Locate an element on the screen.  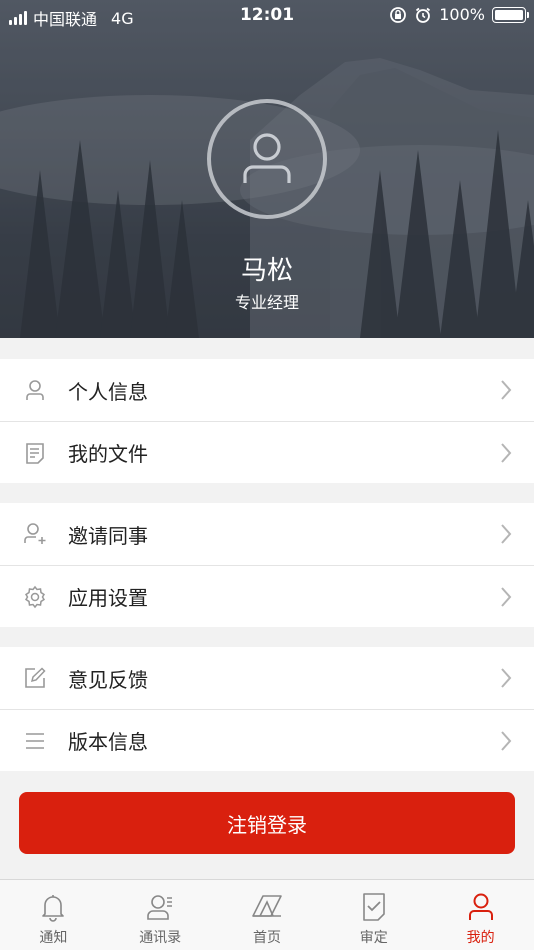
tab-bar: 通知 通讯录 首页 审定 我的 is located at coordinates (267, 914).